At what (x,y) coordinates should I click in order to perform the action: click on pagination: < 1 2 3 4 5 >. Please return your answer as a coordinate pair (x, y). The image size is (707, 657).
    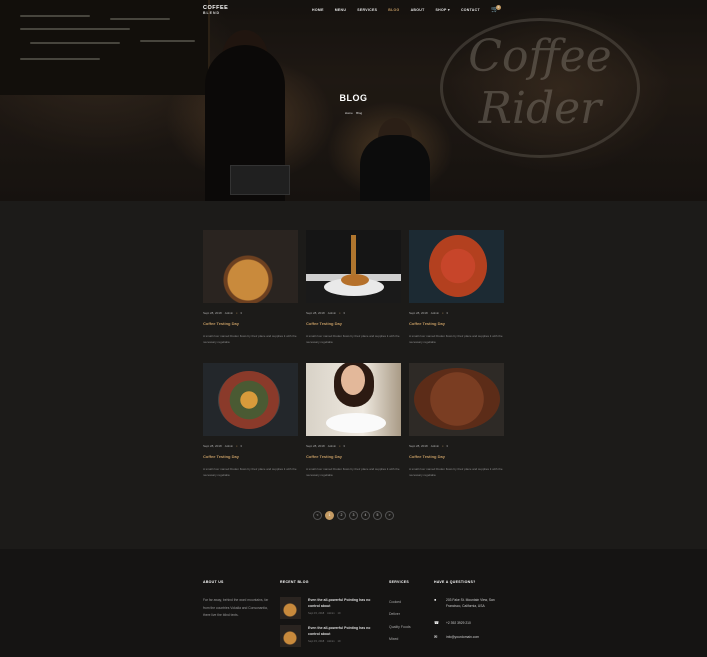
    Looking at the image, I should click on (353, 515).